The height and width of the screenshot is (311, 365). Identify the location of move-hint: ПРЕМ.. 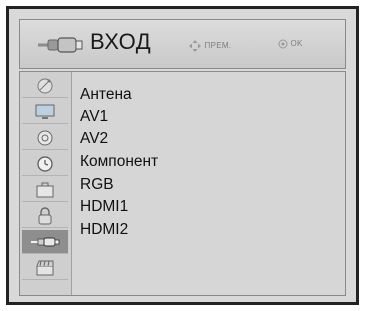
(209, 46).